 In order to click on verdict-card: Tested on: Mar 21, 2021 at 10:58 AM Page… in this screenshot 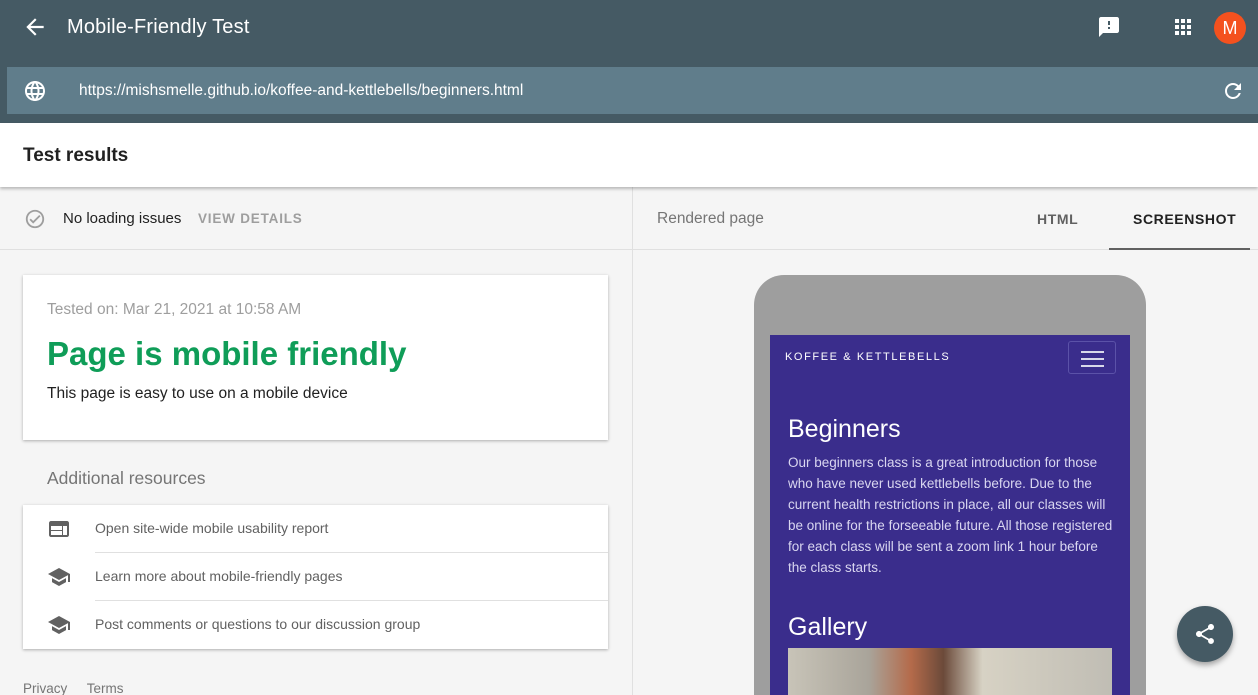, I will do `click(315, 357)`.